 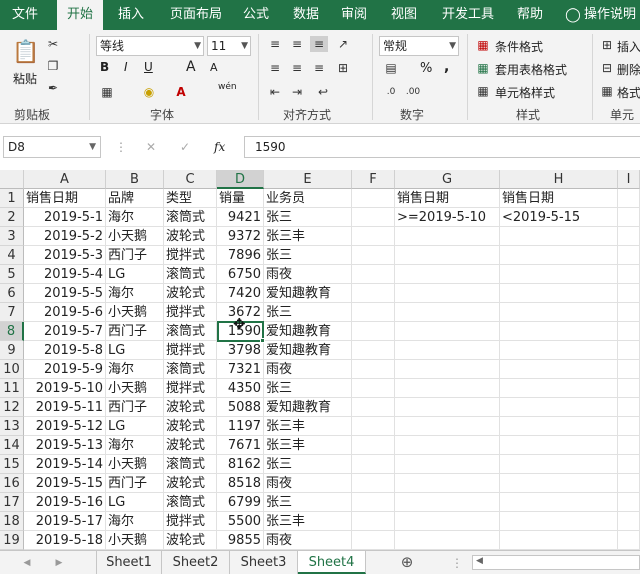 What do you see at coordinates (629, 217) in the screenshot?
I see `cell-i2` at bounding box center [629, 217].